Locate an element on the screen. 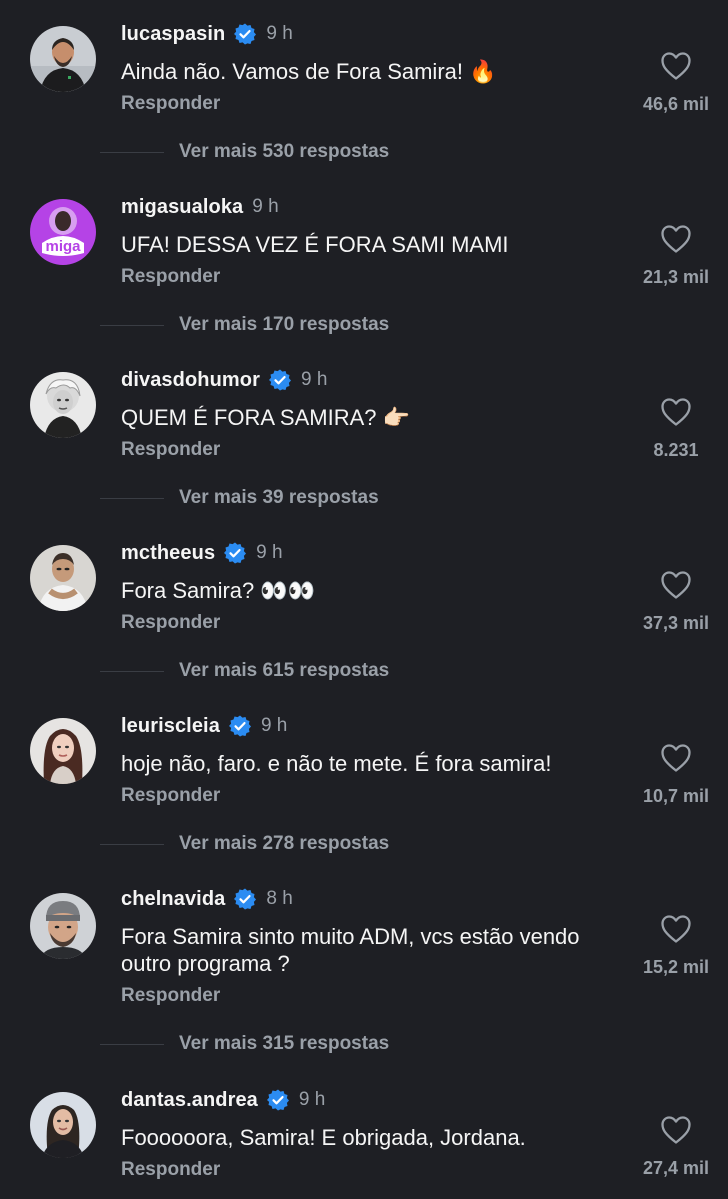 The image size is (728, 1199). view-more-replies-label: Ver mais 615 respostas is located at coordinates (284, 670).